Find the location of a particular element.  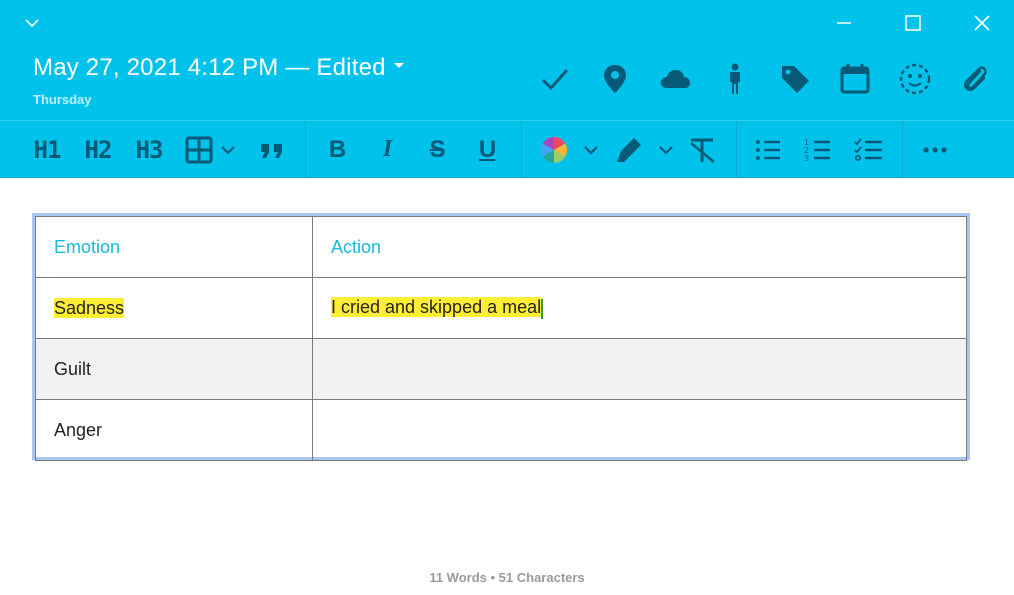

heading1-button: H1 is located at coordinates (47, 149).